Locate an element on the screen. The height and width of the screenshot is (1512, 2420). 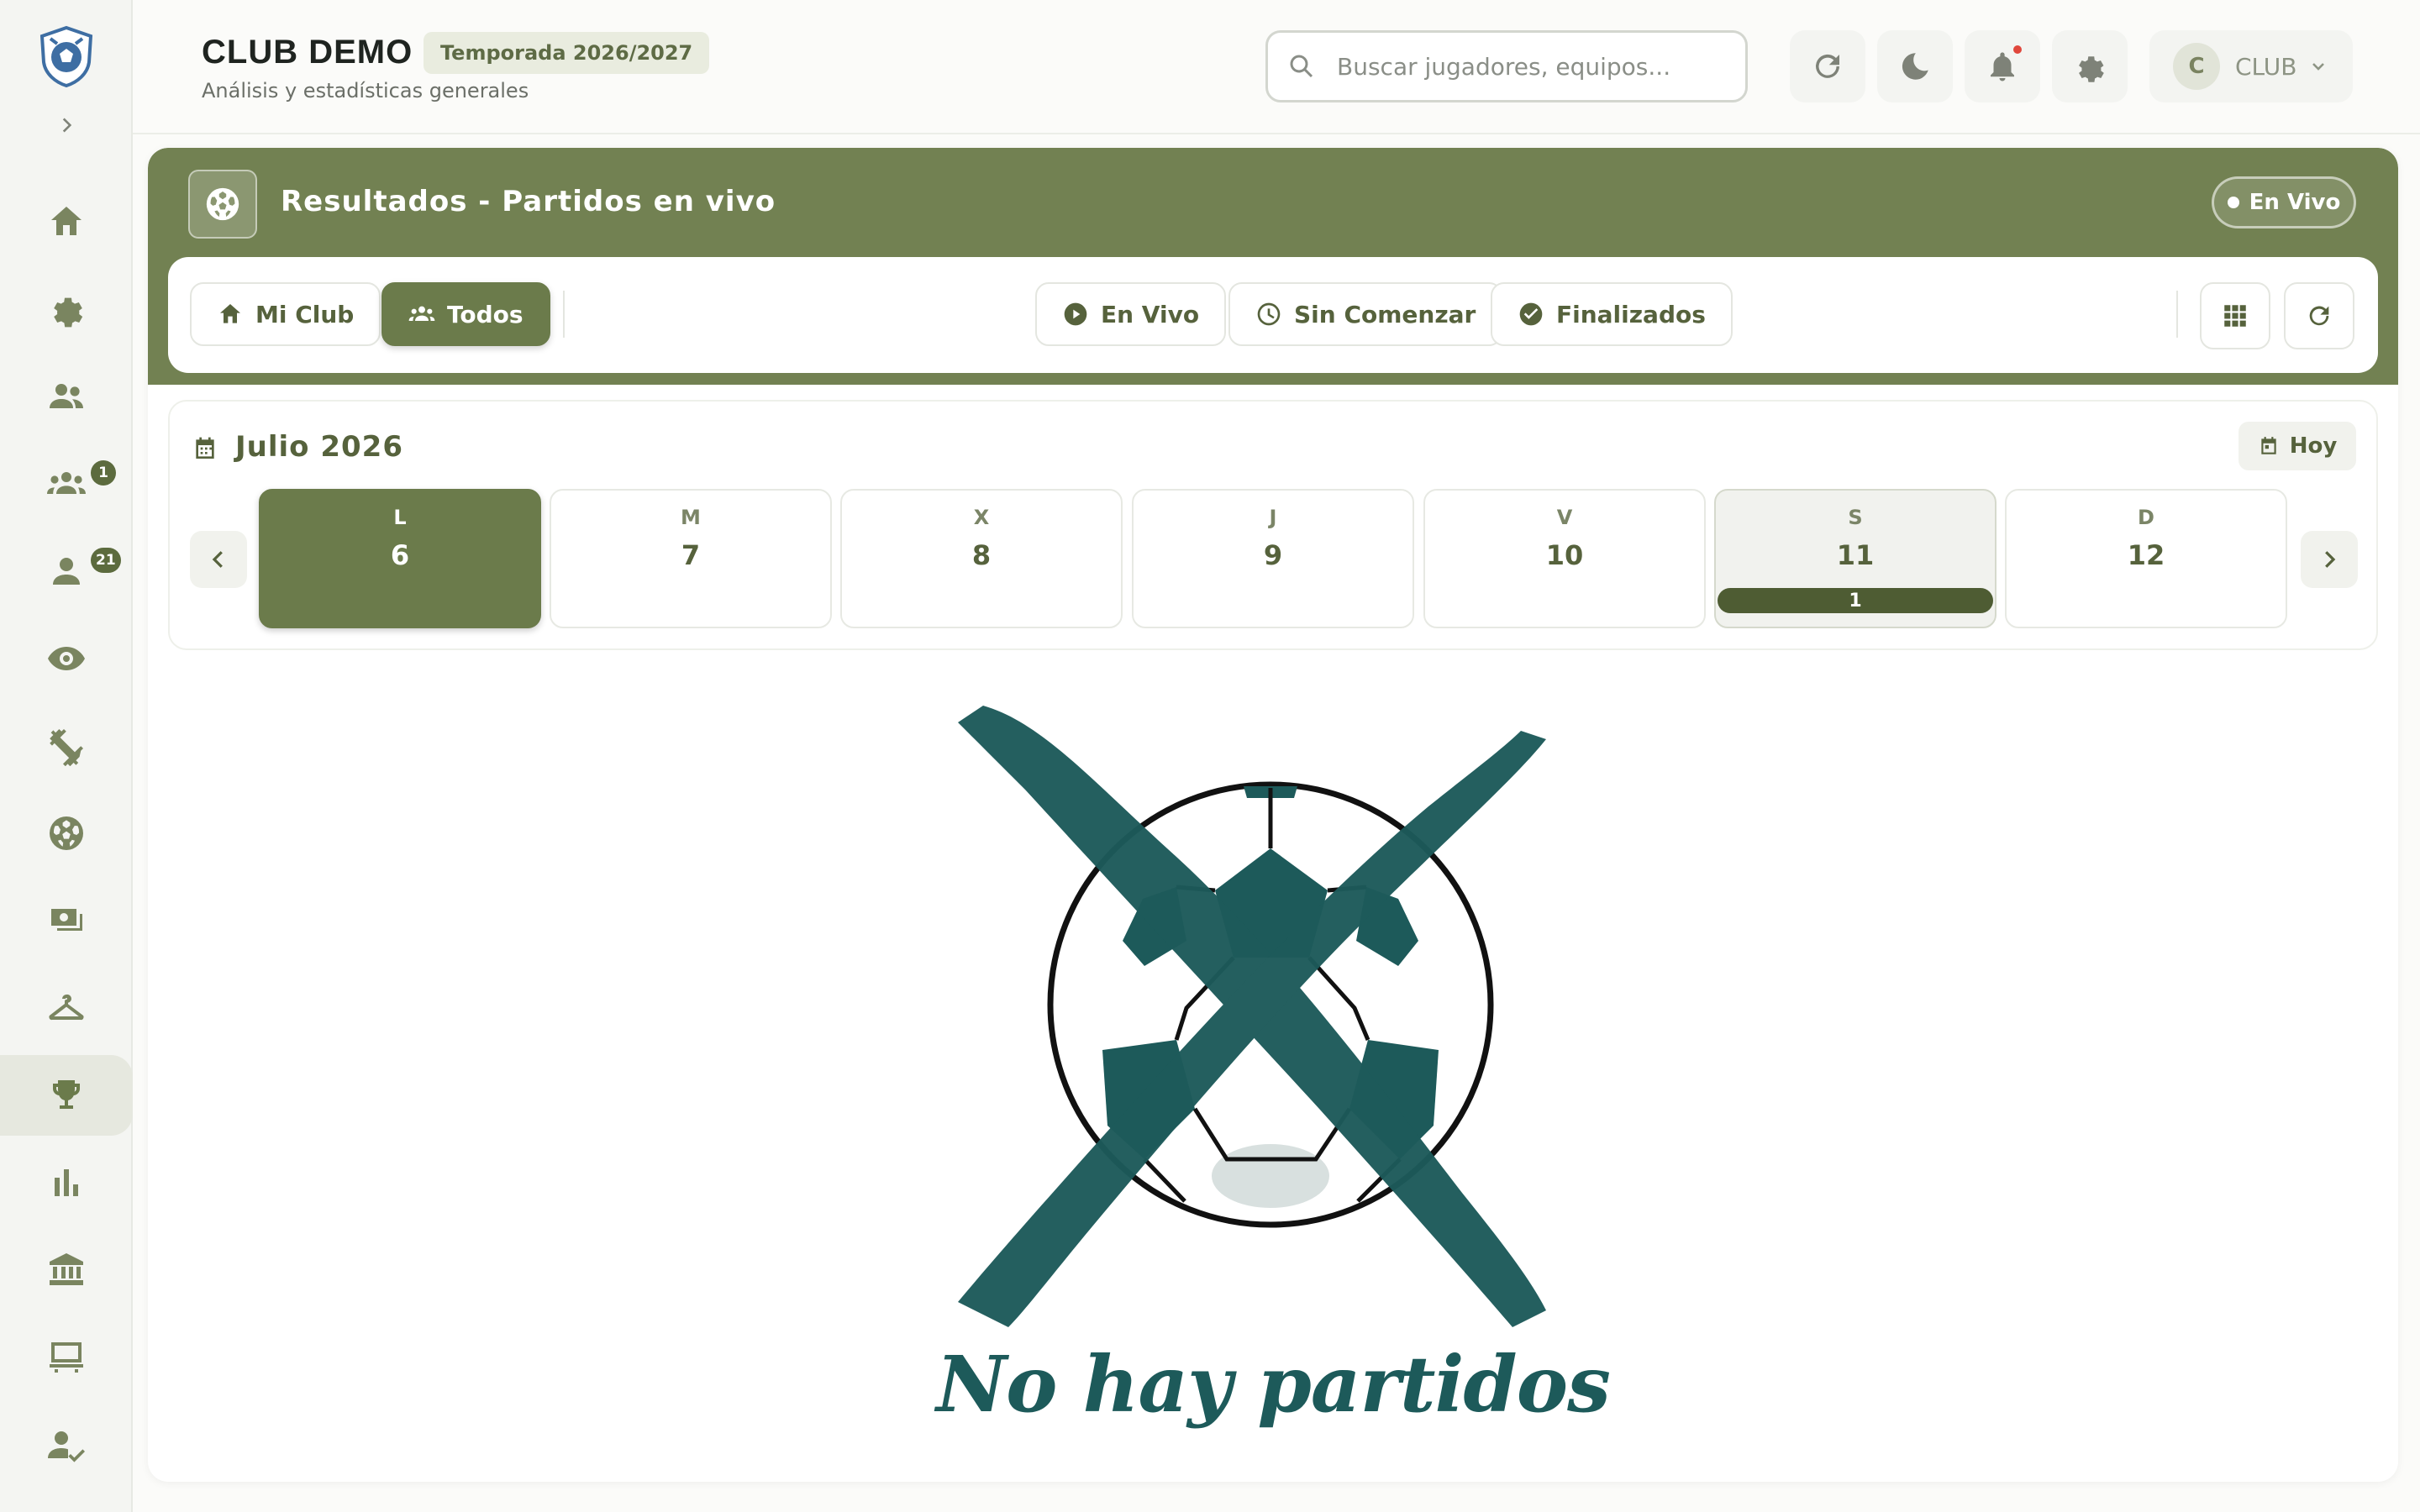
institution-icon is located at coordinates (66, 1269).